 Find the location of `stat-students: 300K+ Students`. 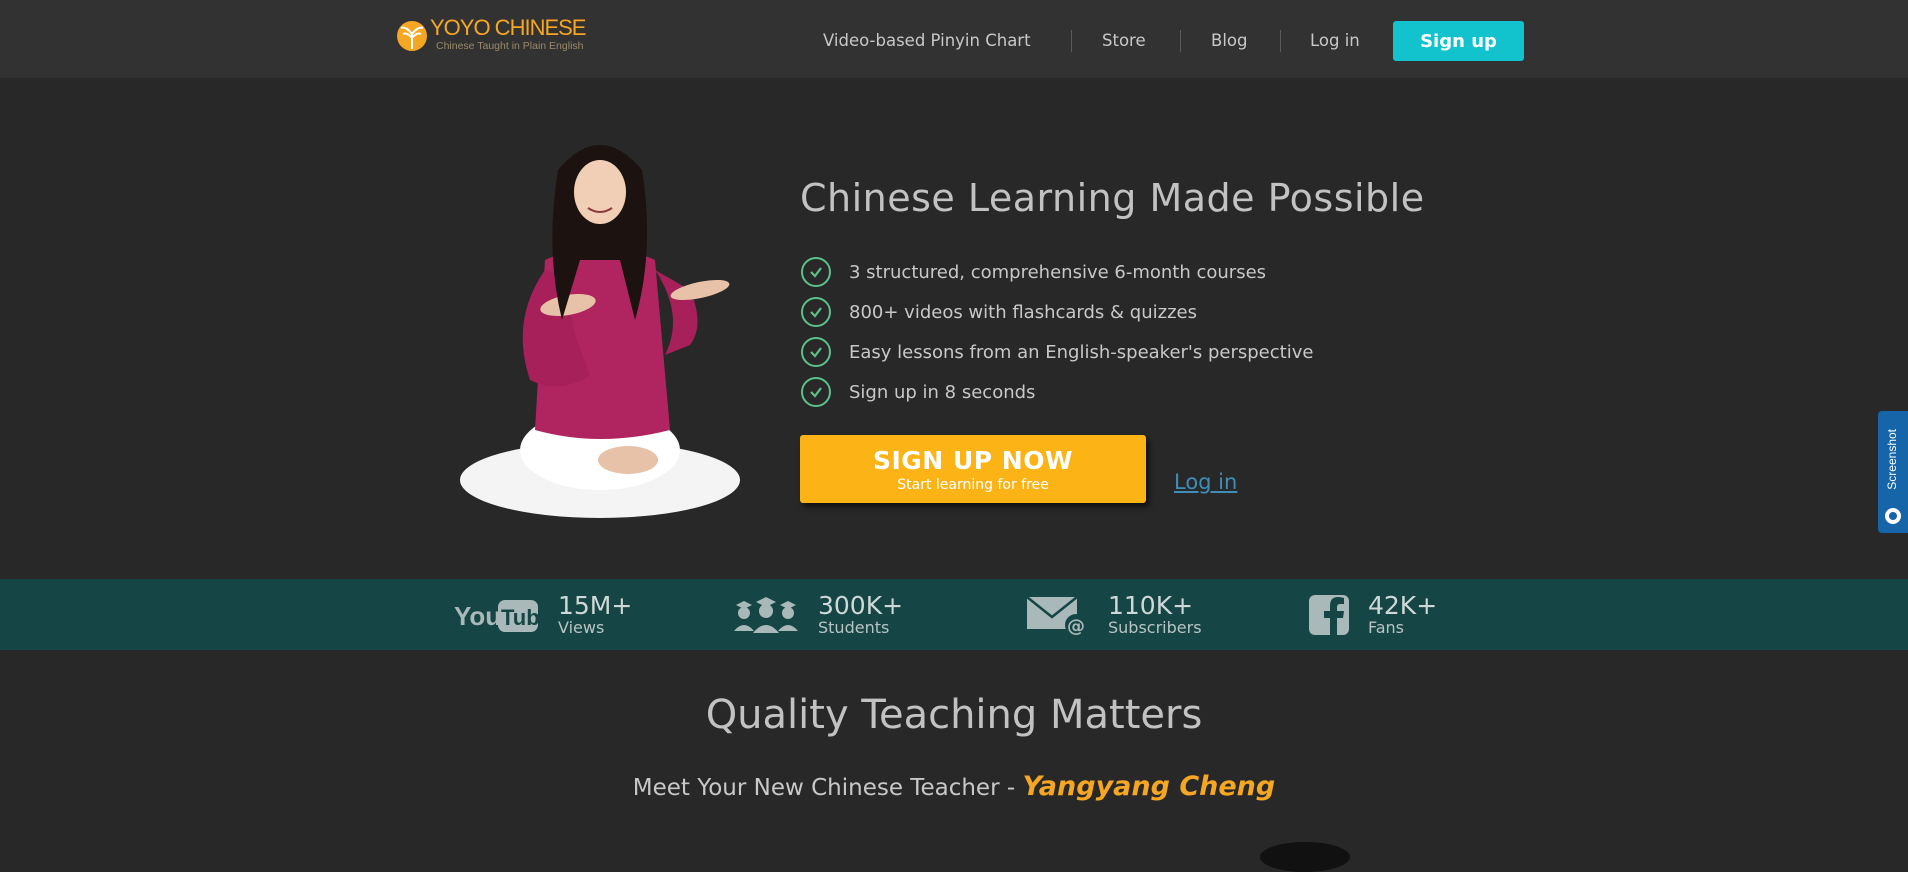

stat-students: 300K+ Students is located at coordinates (817, 614).